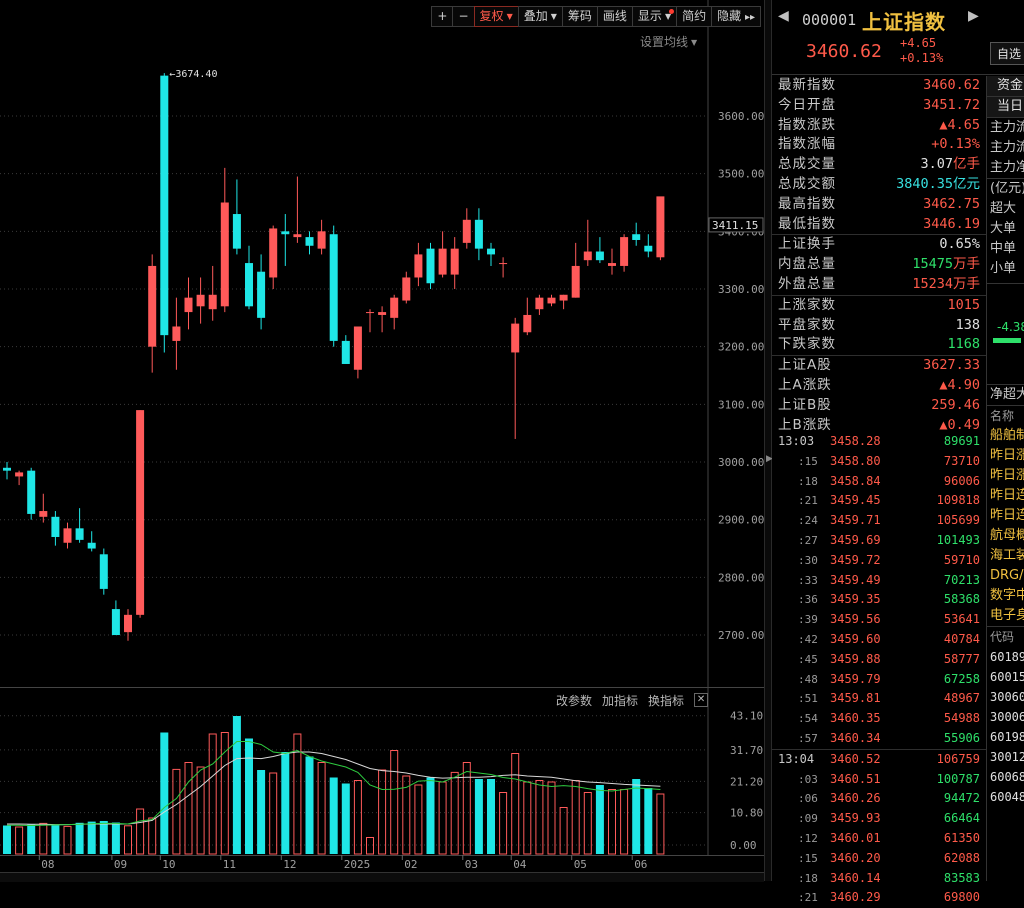 This screenshot has height=908, width=1024. Describe the element at coordinates (961, 678) in the screenshot. I see `tick-volume: 67258` at that location.